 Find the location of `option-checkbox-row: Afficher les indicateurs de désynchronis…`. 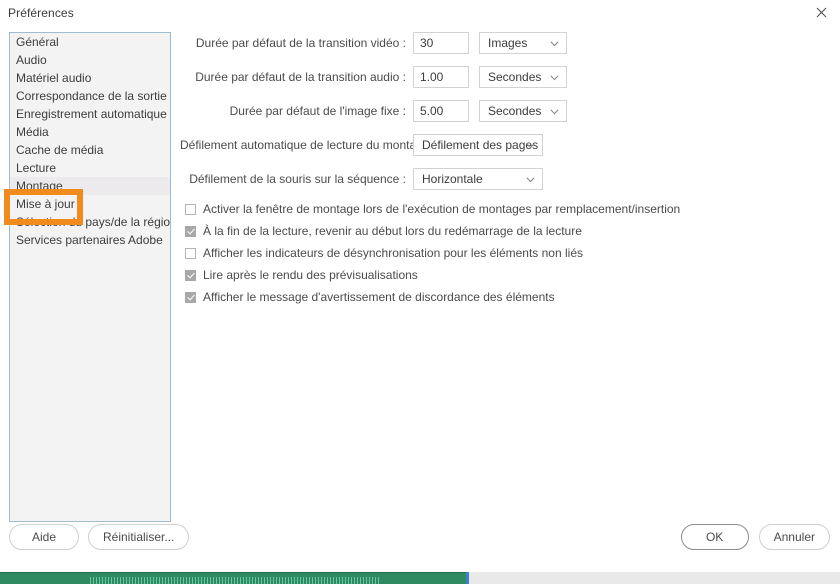

option-checkbox-row: Afficher les indicateurs de désynchronis… is located at coordinates (505, 253).